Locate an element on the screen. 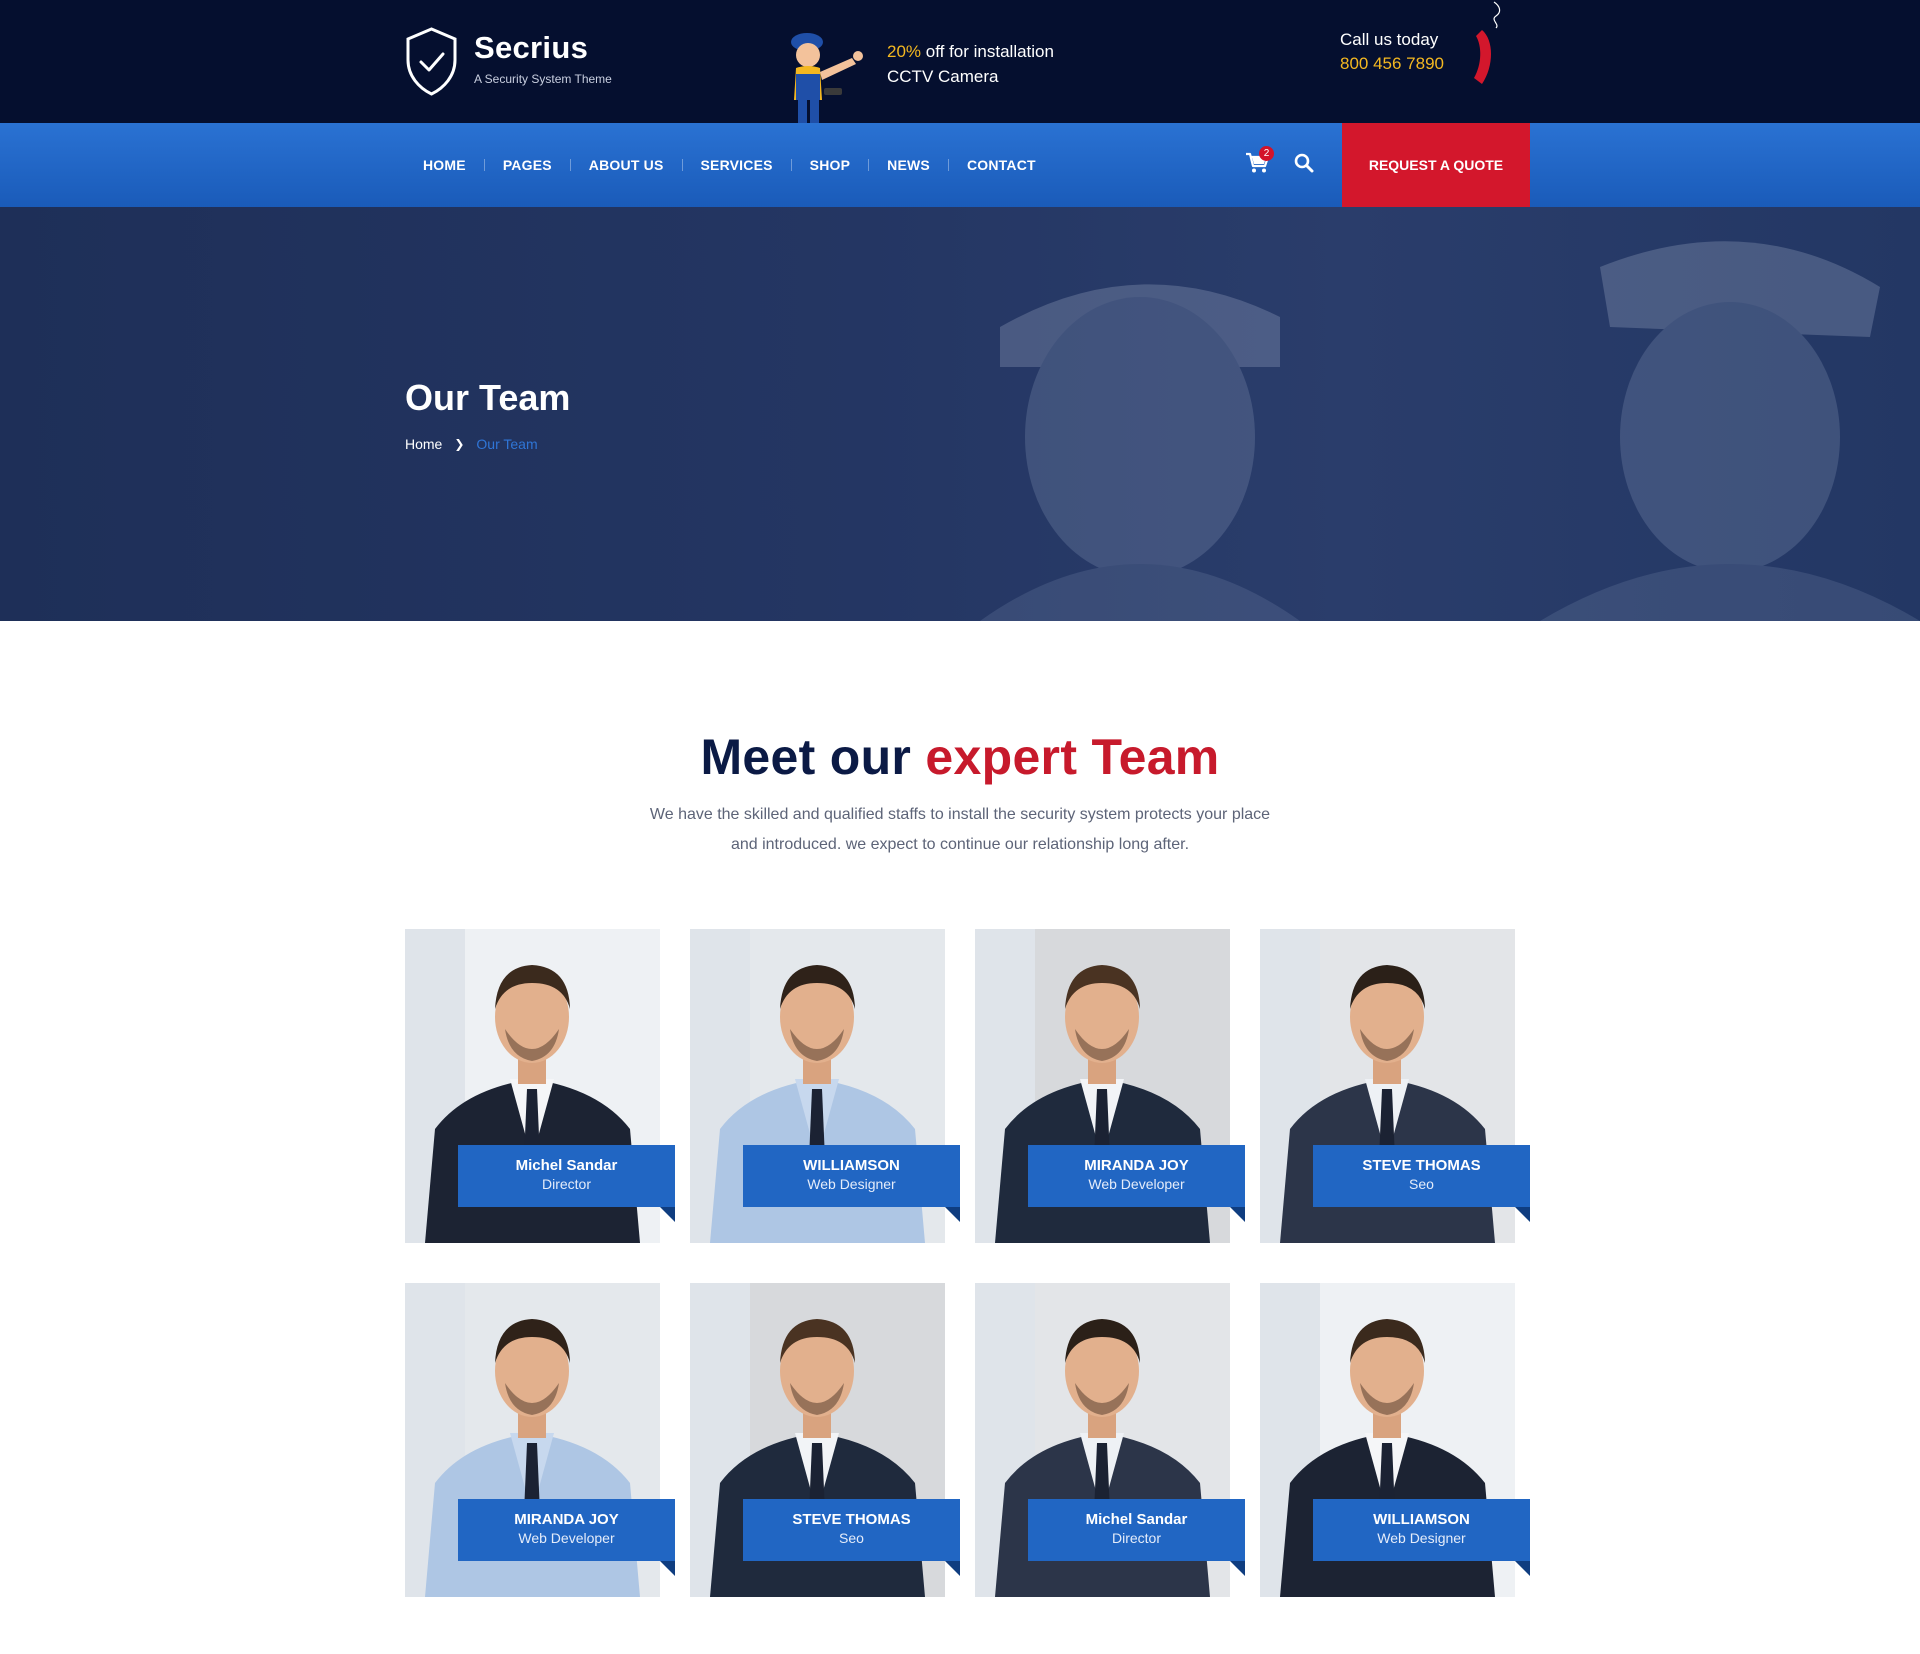 This screenshot has width=1920, height=1654. logo: Secrius A Security System Theme is located at coordinates (508, 62).